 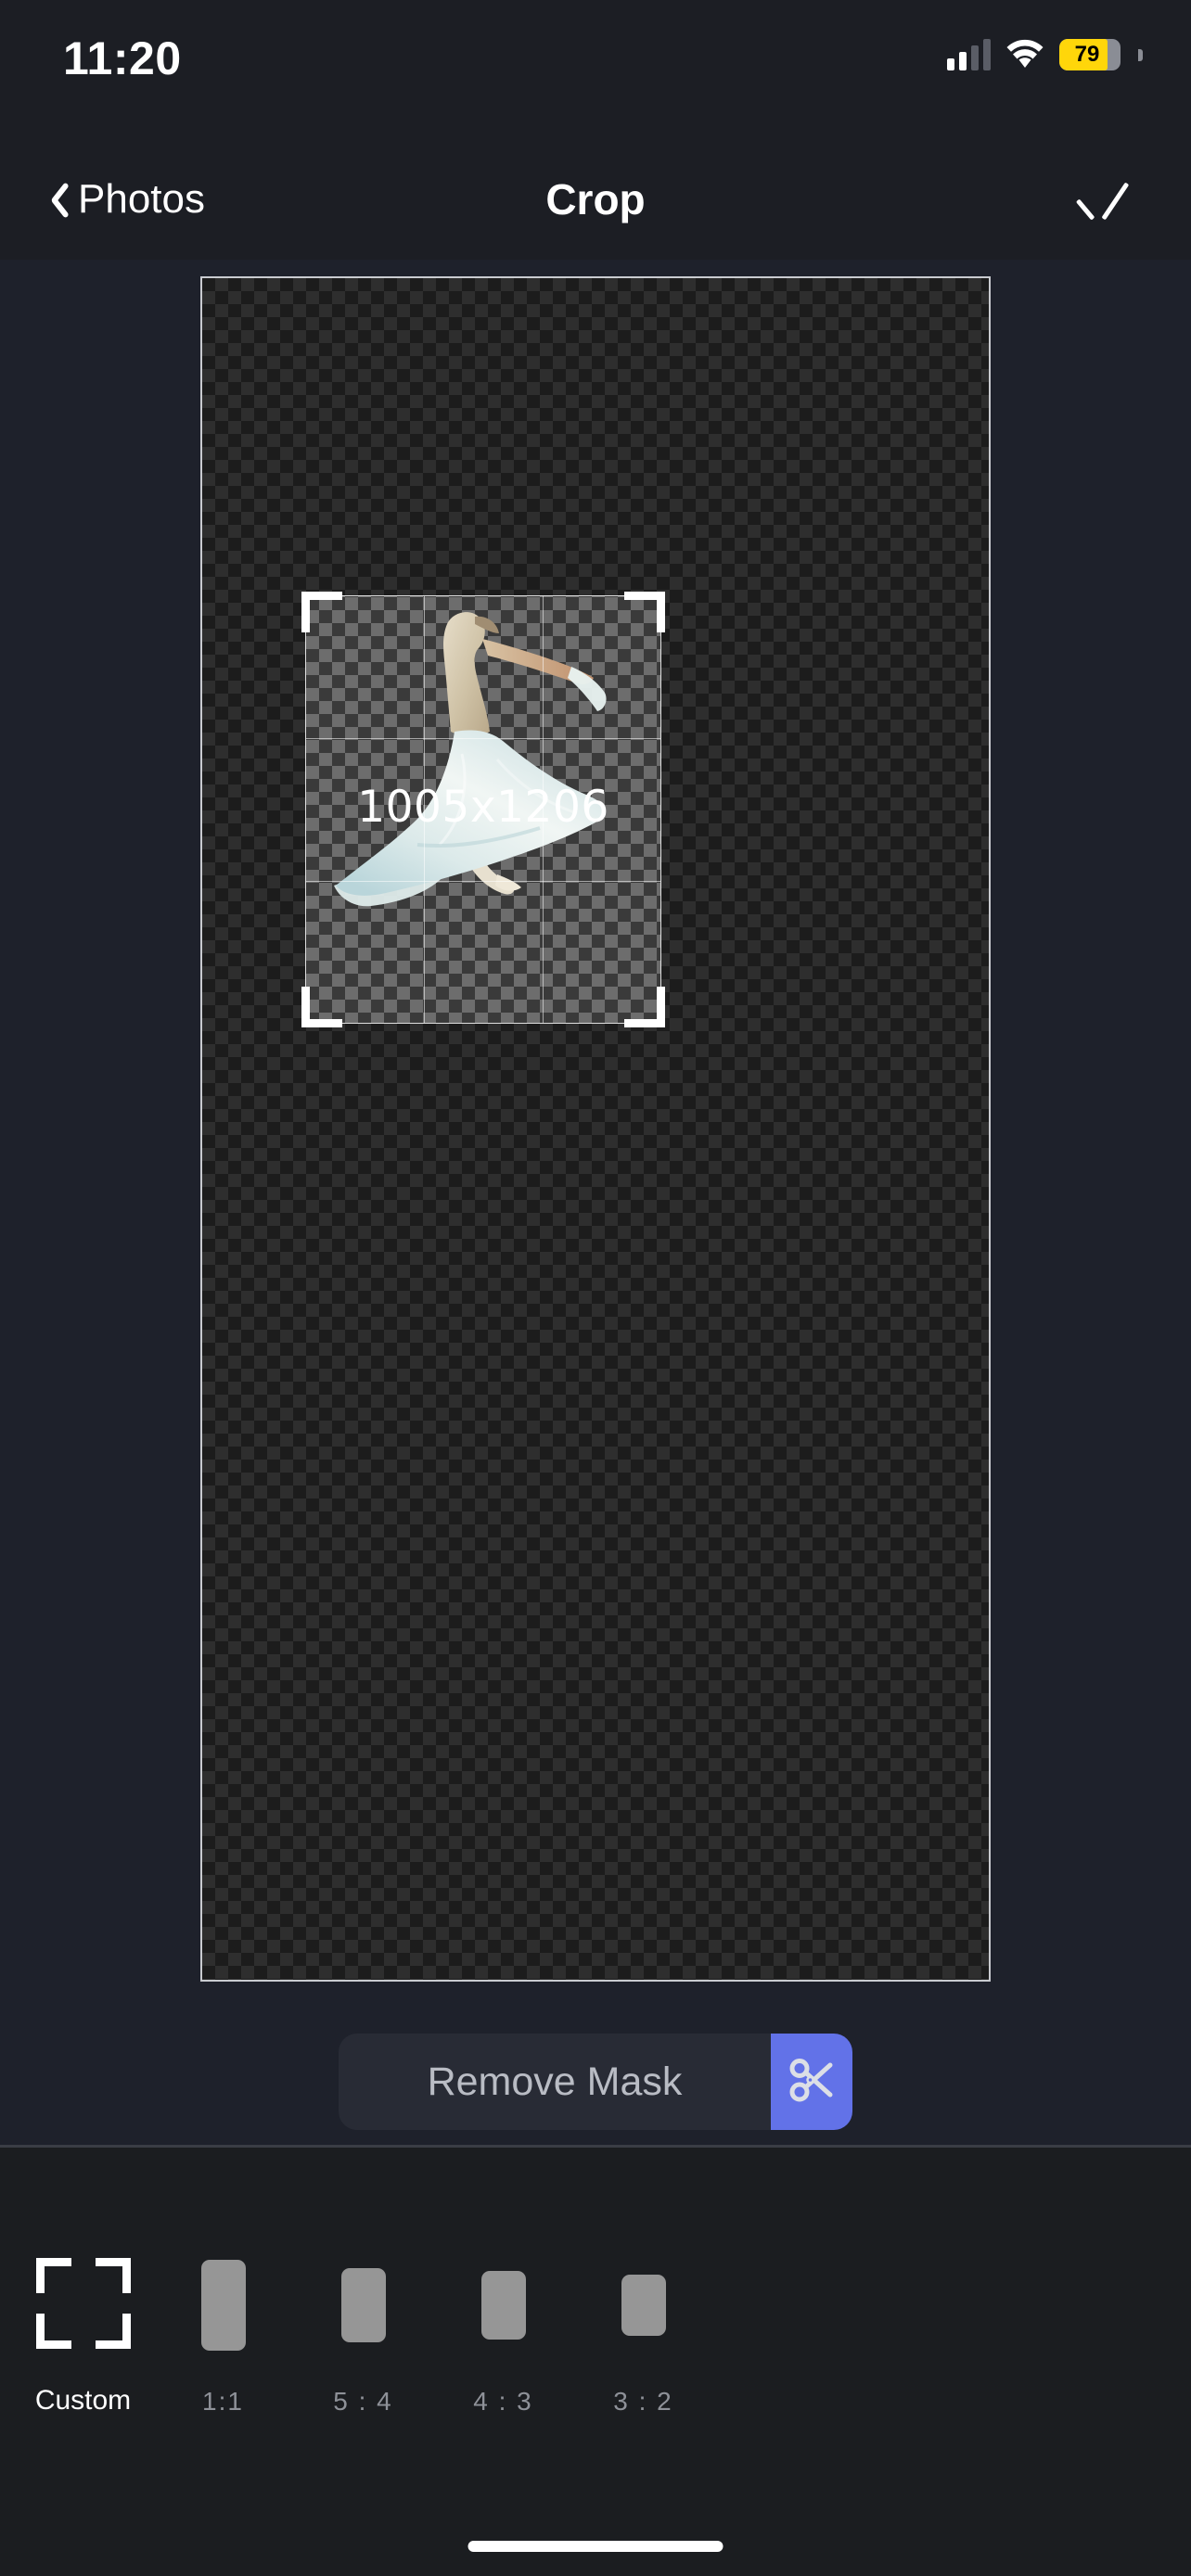 I want to click on aspect-item-label: 1:1, so click(x=223, y=2401).